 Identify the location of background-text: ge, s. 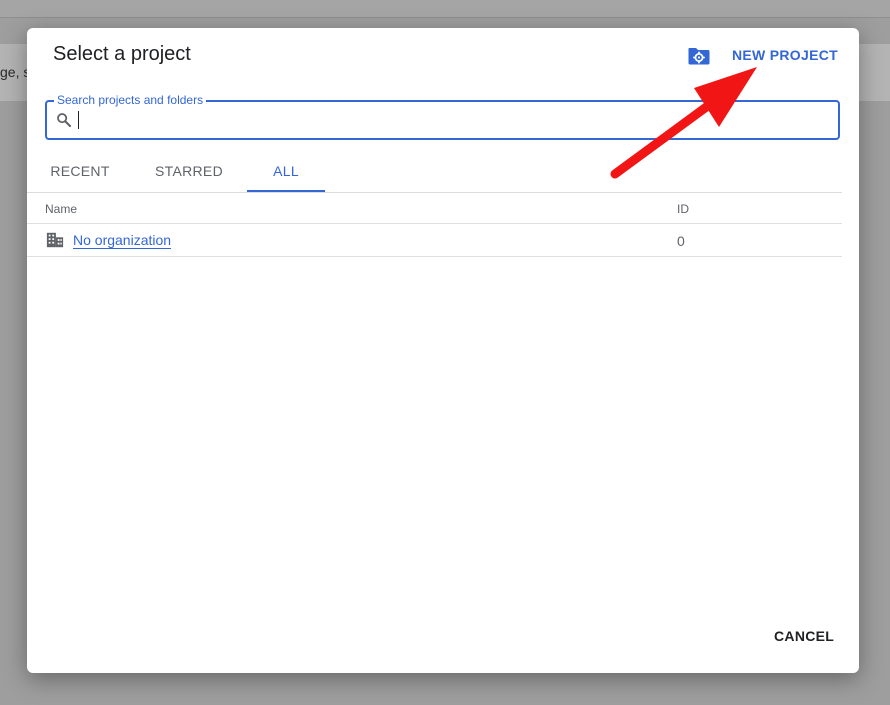
(15, 72).